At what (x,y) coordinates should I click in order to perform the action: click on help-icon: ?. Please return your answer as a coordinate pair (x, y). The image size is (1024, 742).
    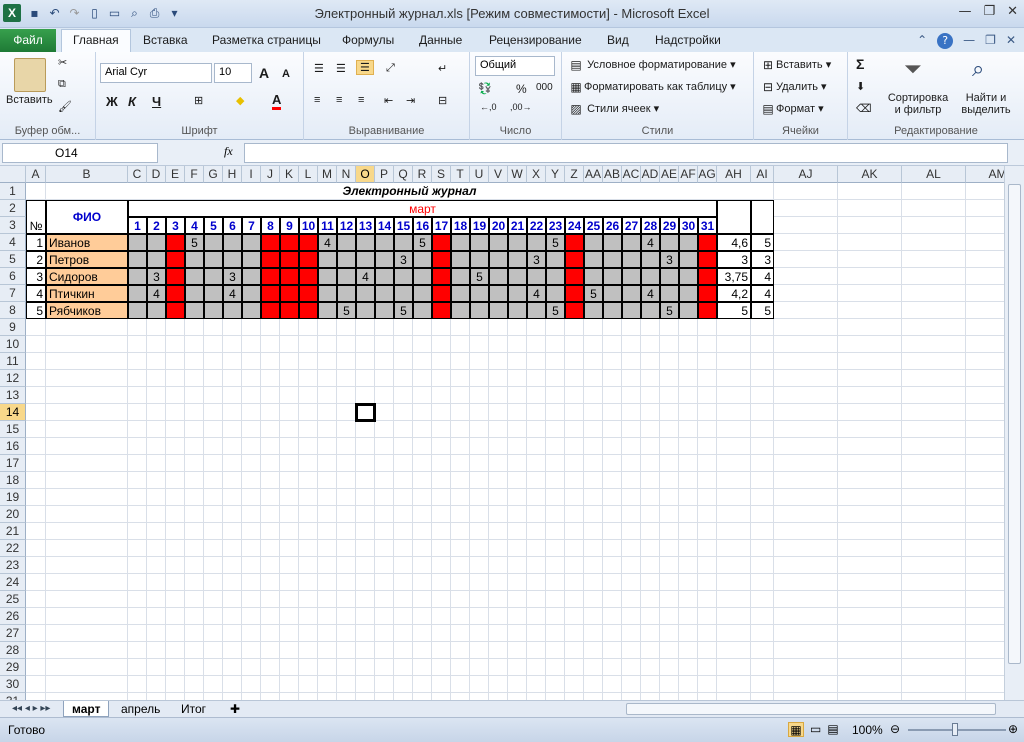
    Looking at the image, I should click on (945, 41).